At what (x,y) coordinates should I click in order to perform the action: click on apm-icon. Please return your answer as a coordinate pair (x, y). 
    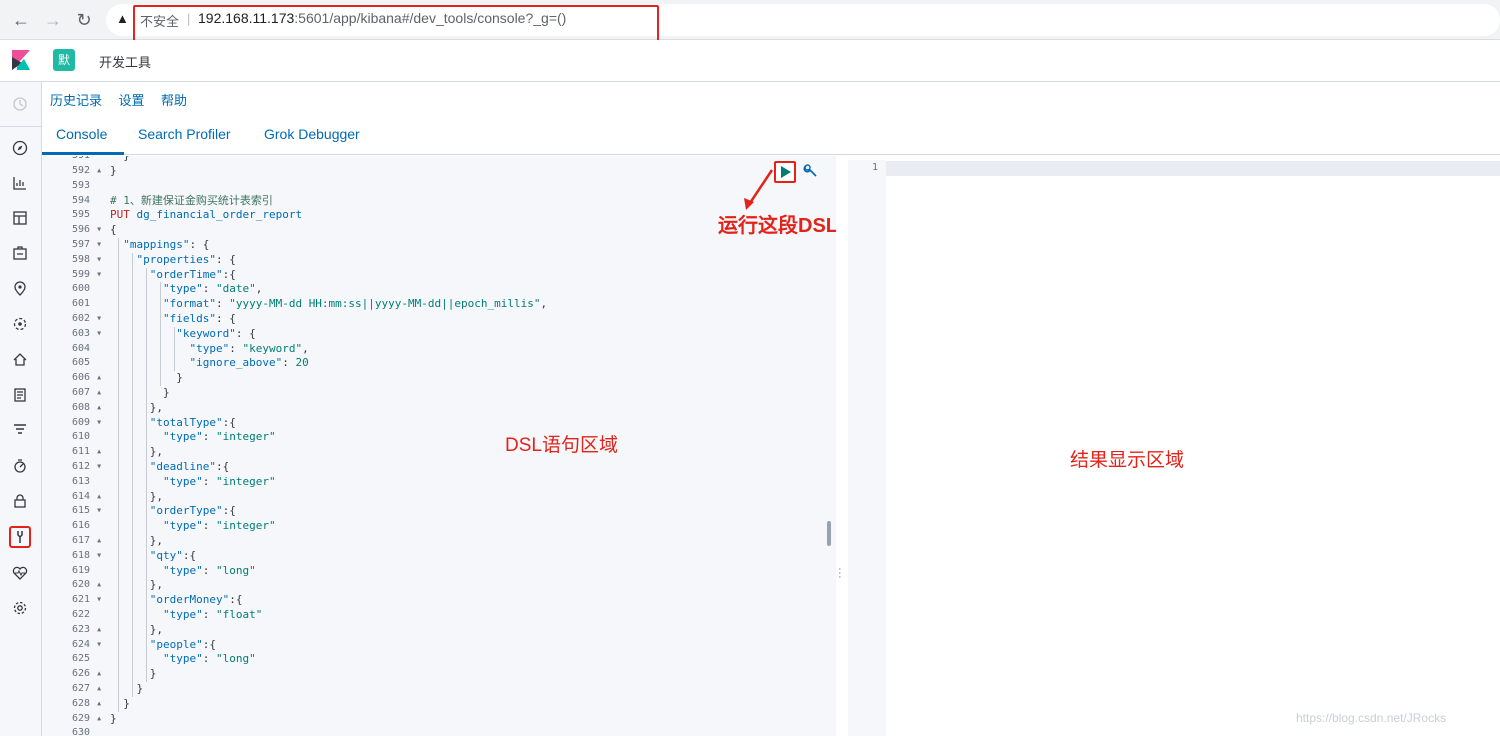
    Looking at the image, I should click on (20, 430).